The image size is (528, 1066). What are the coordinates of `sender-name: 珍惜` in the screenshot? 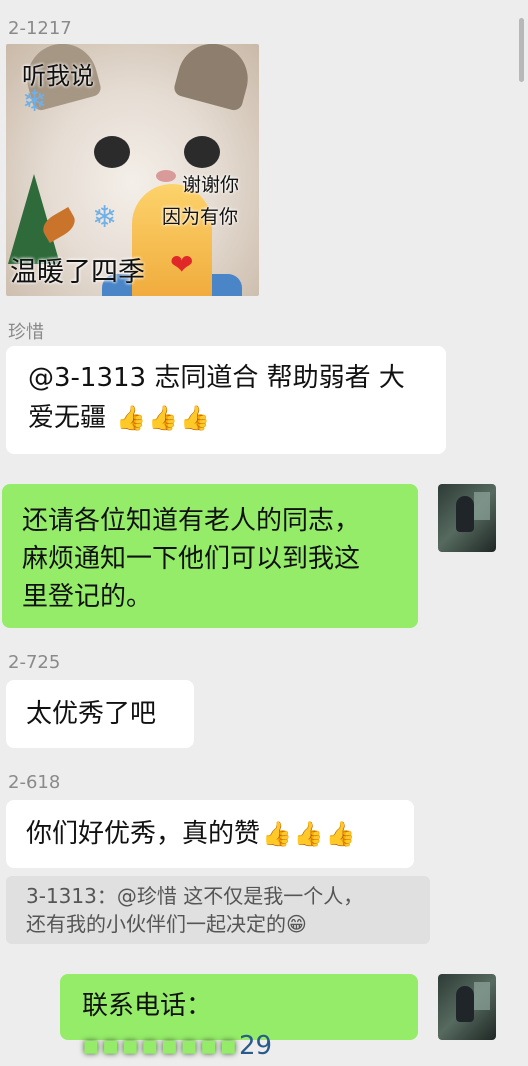 It's located at (26, 332).